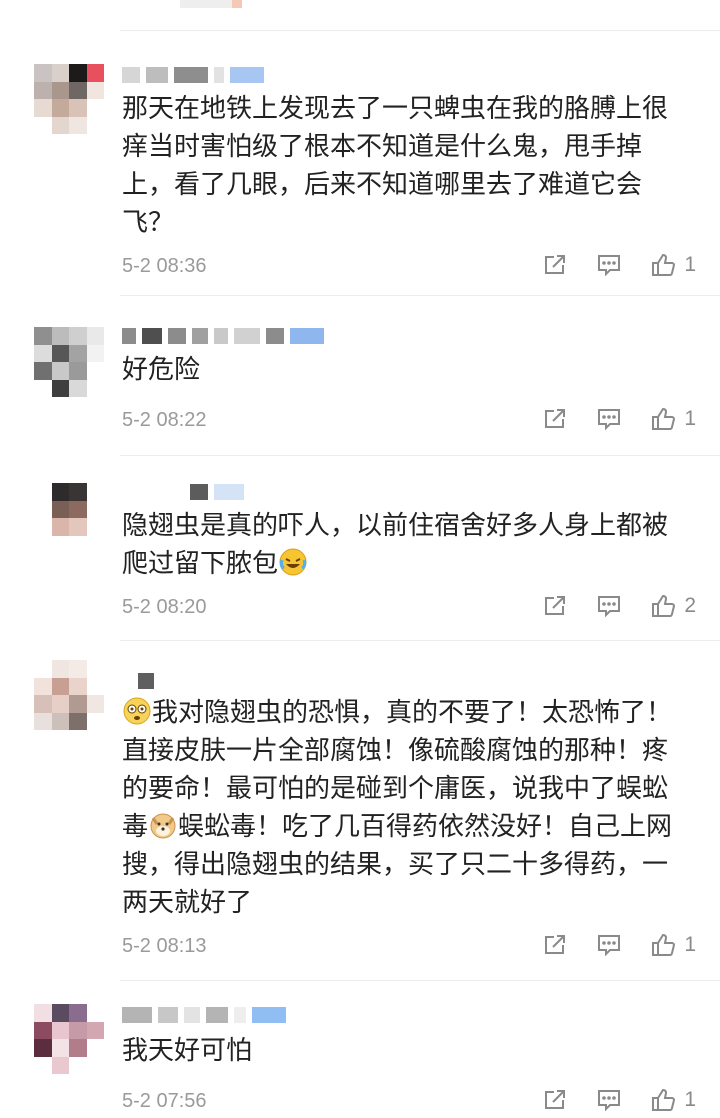 The image size is (720, 1118). I want to click on laughing-crying-emoji, so click(293, 562).